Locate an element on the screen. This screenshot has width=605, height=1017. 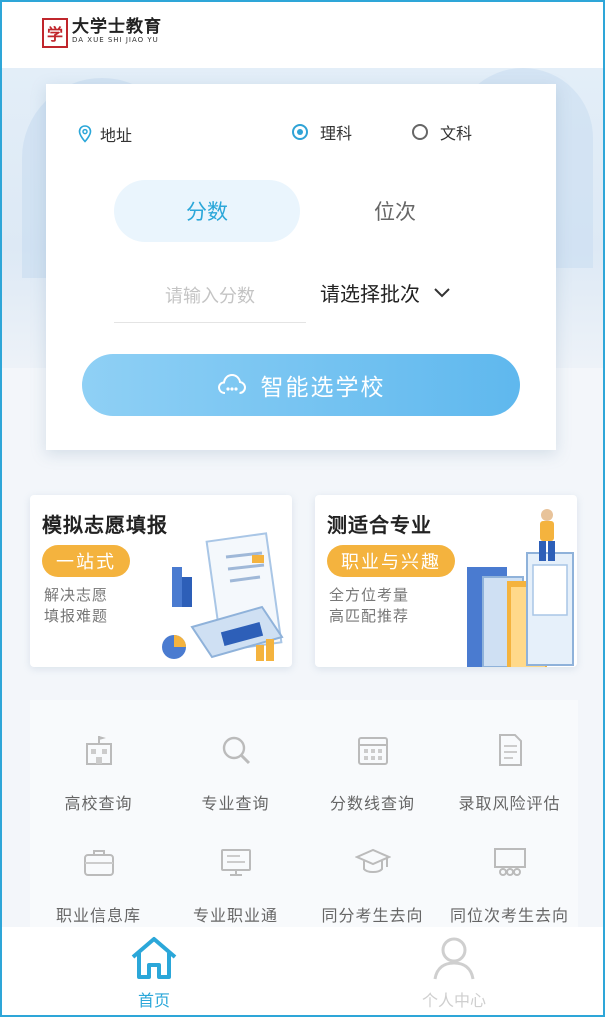
tab-score: 分数 is located at coordinates (207, 211).